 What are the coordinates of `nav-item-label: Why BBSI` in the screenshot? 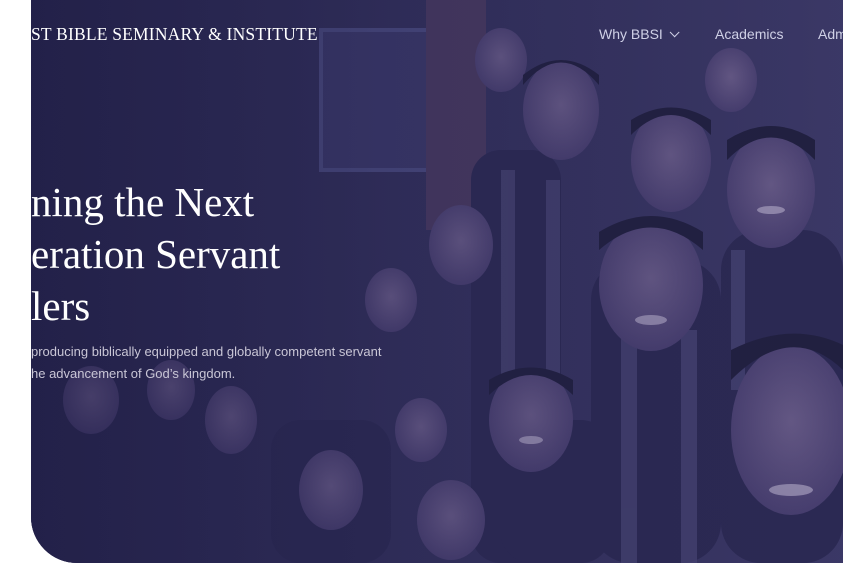 It's located at (631, 34).